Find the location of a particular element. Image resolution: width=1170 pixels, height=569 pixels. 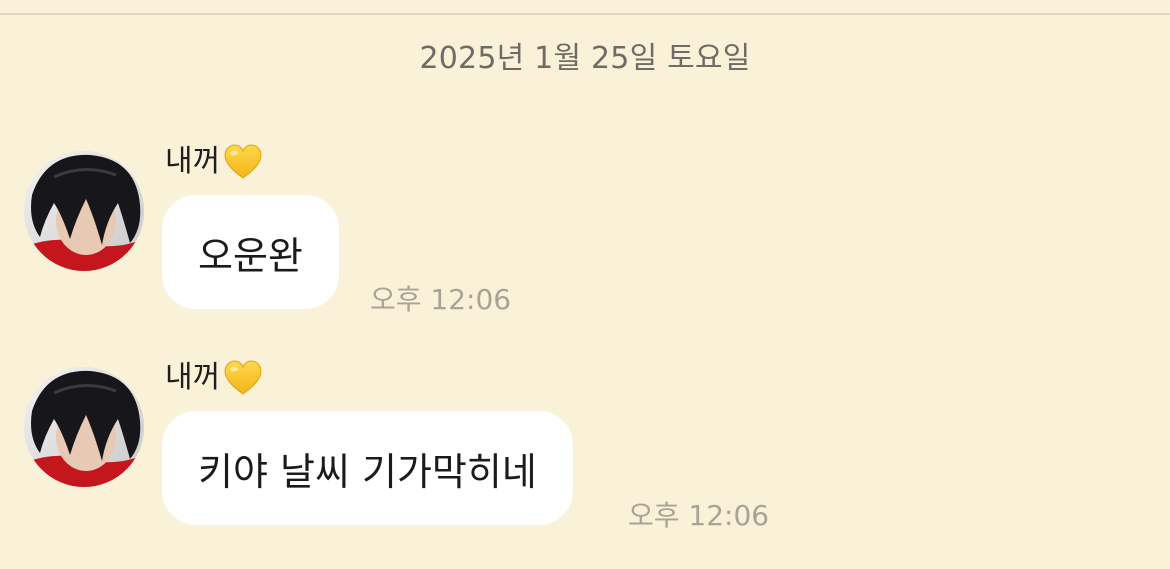

top-divider is located at coordinates (585, 14).